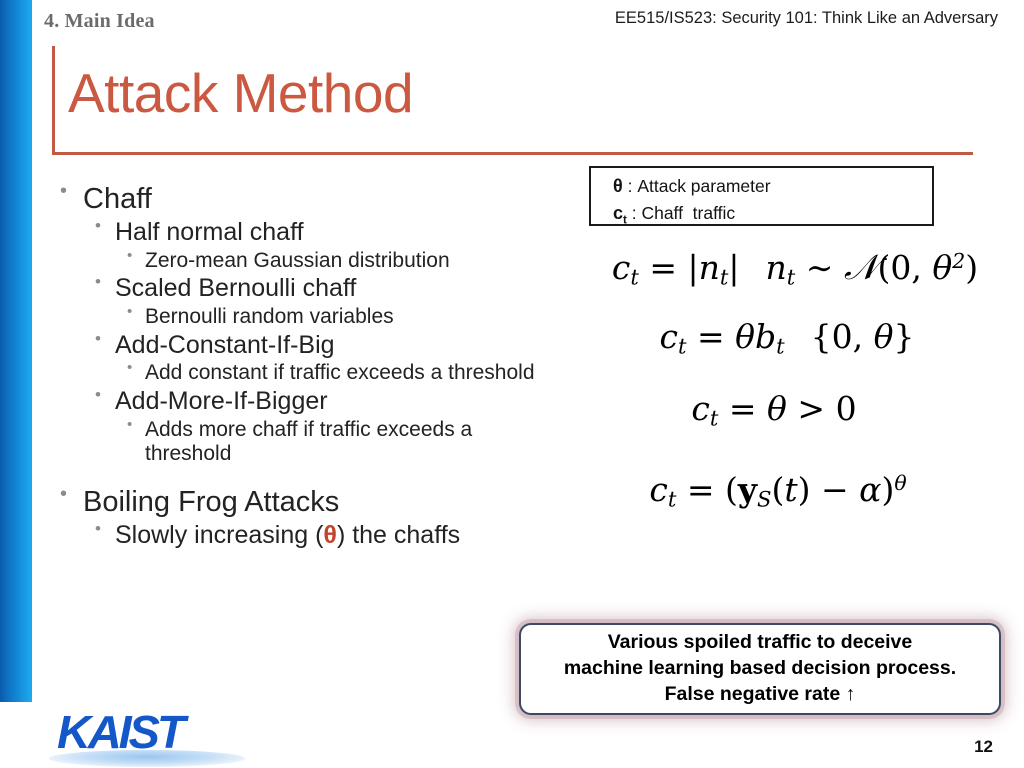 This screenshot has width=1024, height=768. Describe the element at coordinates (772, 186) in the screenshot. I see `legend-row-theta: θ : Attack parameter` at that location.